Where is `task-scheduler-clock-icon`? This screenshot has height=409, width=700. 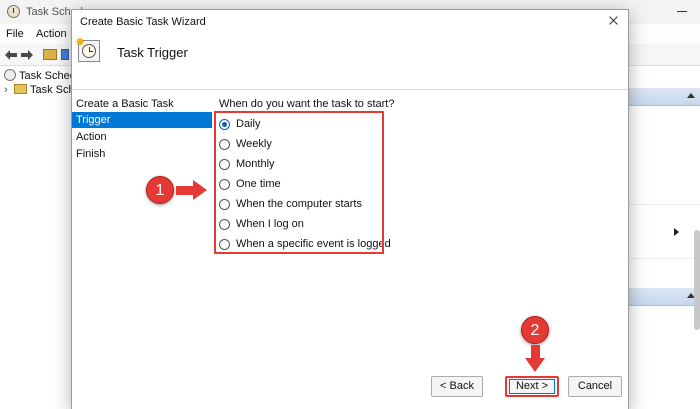
task-scheduler-clock-icon is located at coordinates (13, 11).